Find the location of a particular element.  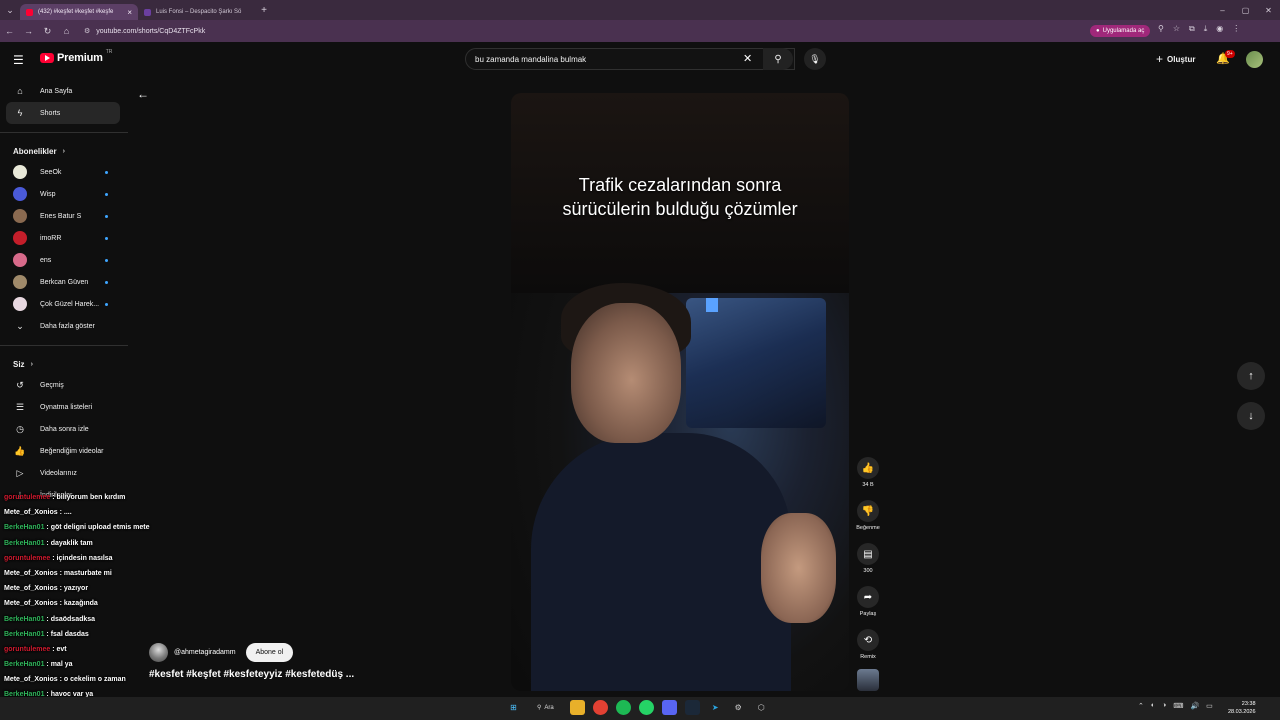

chat-message: goruntulemee : biliyorum ben kırdım is located at coordinates (99, 501).